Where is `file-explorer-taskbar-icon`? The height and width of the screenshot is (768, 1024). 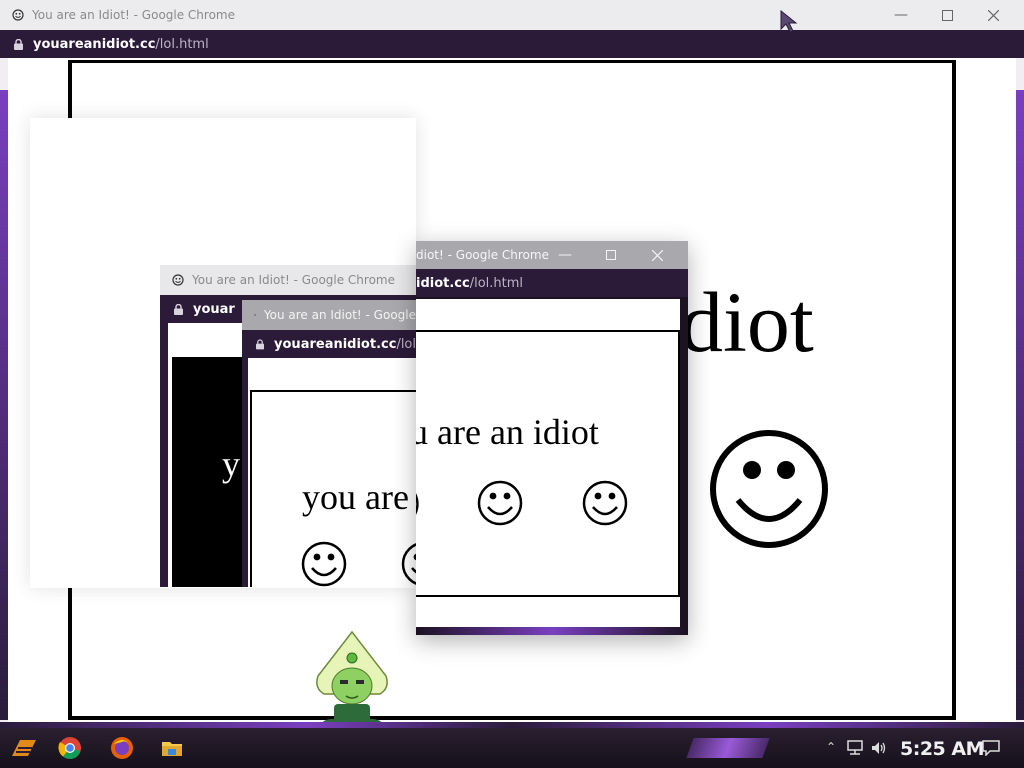
file-explorer-taskbar-icon is located at coordinates (172, 748).